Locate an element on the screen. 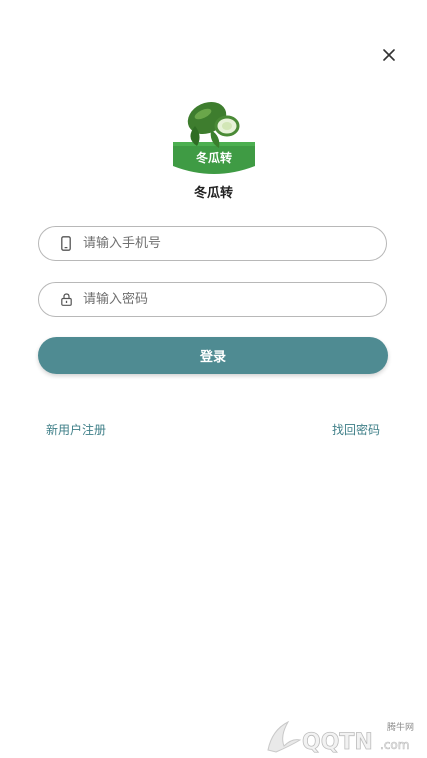 This screenshot has width=427, height=758. lock-icon is located at coordinates (66, 300).